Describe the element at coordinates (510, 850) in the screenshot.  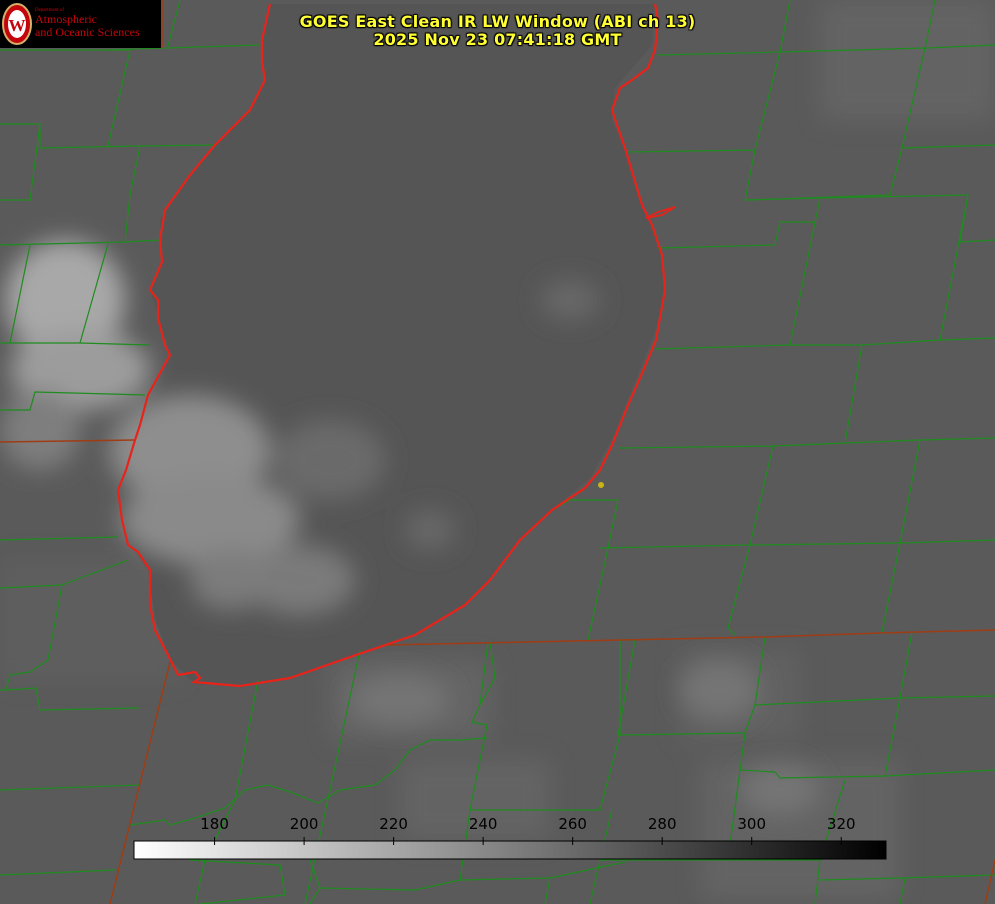
I see `colorbar` at that location.